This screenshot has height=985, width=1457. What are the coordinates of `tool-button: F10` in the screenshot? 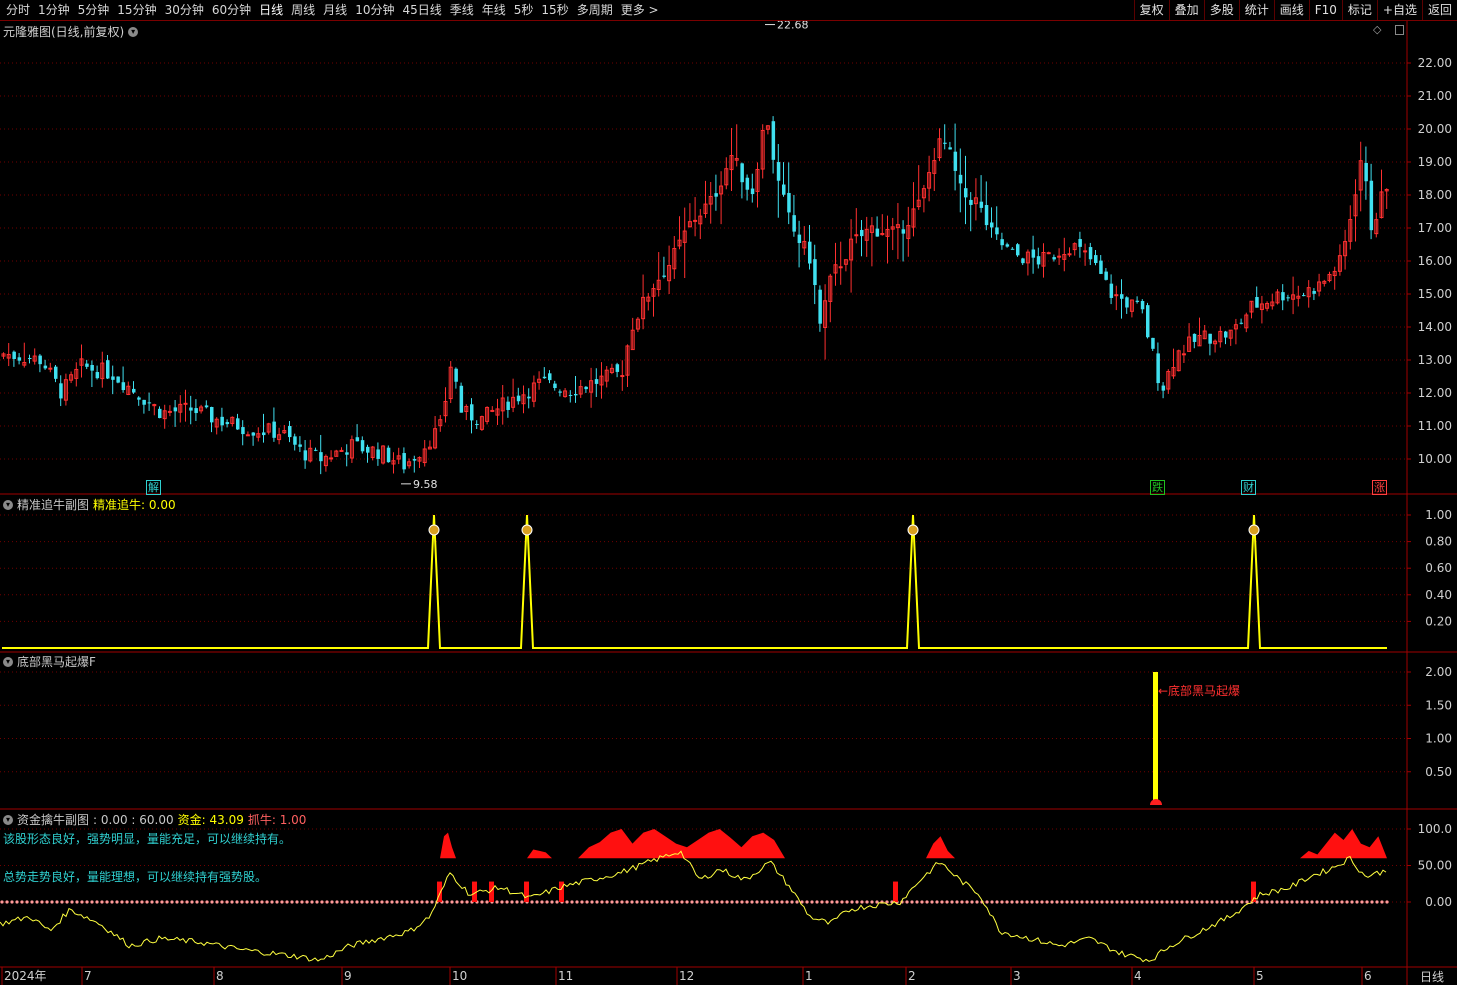 It's located at (1325, 10).